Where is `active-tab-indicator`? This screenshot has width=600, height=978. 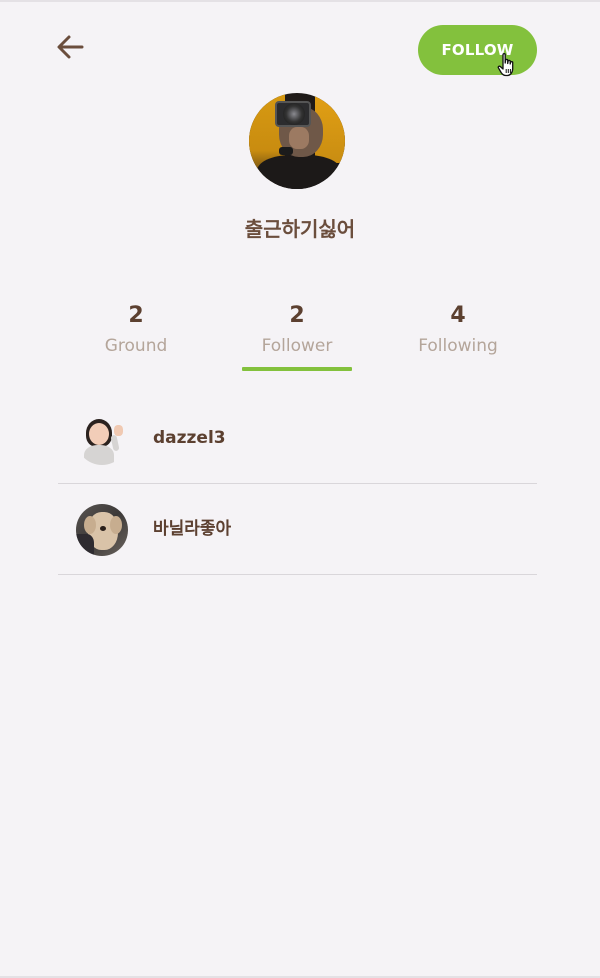
active-tab-indicator is located at coordinates (297, 369).